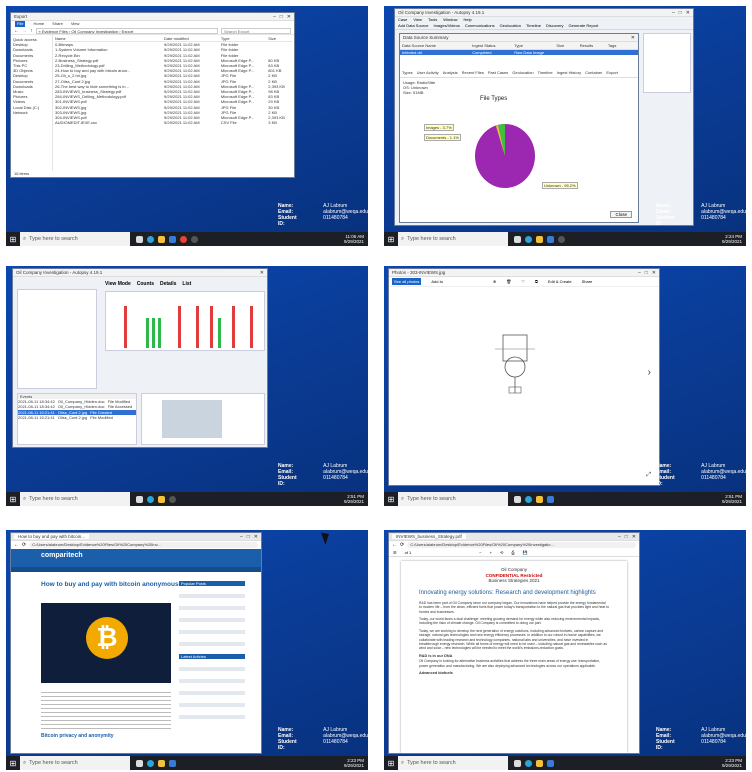 This screenshot has width=752, height=772. I want to click on column-header: Size, so click(280, 38).